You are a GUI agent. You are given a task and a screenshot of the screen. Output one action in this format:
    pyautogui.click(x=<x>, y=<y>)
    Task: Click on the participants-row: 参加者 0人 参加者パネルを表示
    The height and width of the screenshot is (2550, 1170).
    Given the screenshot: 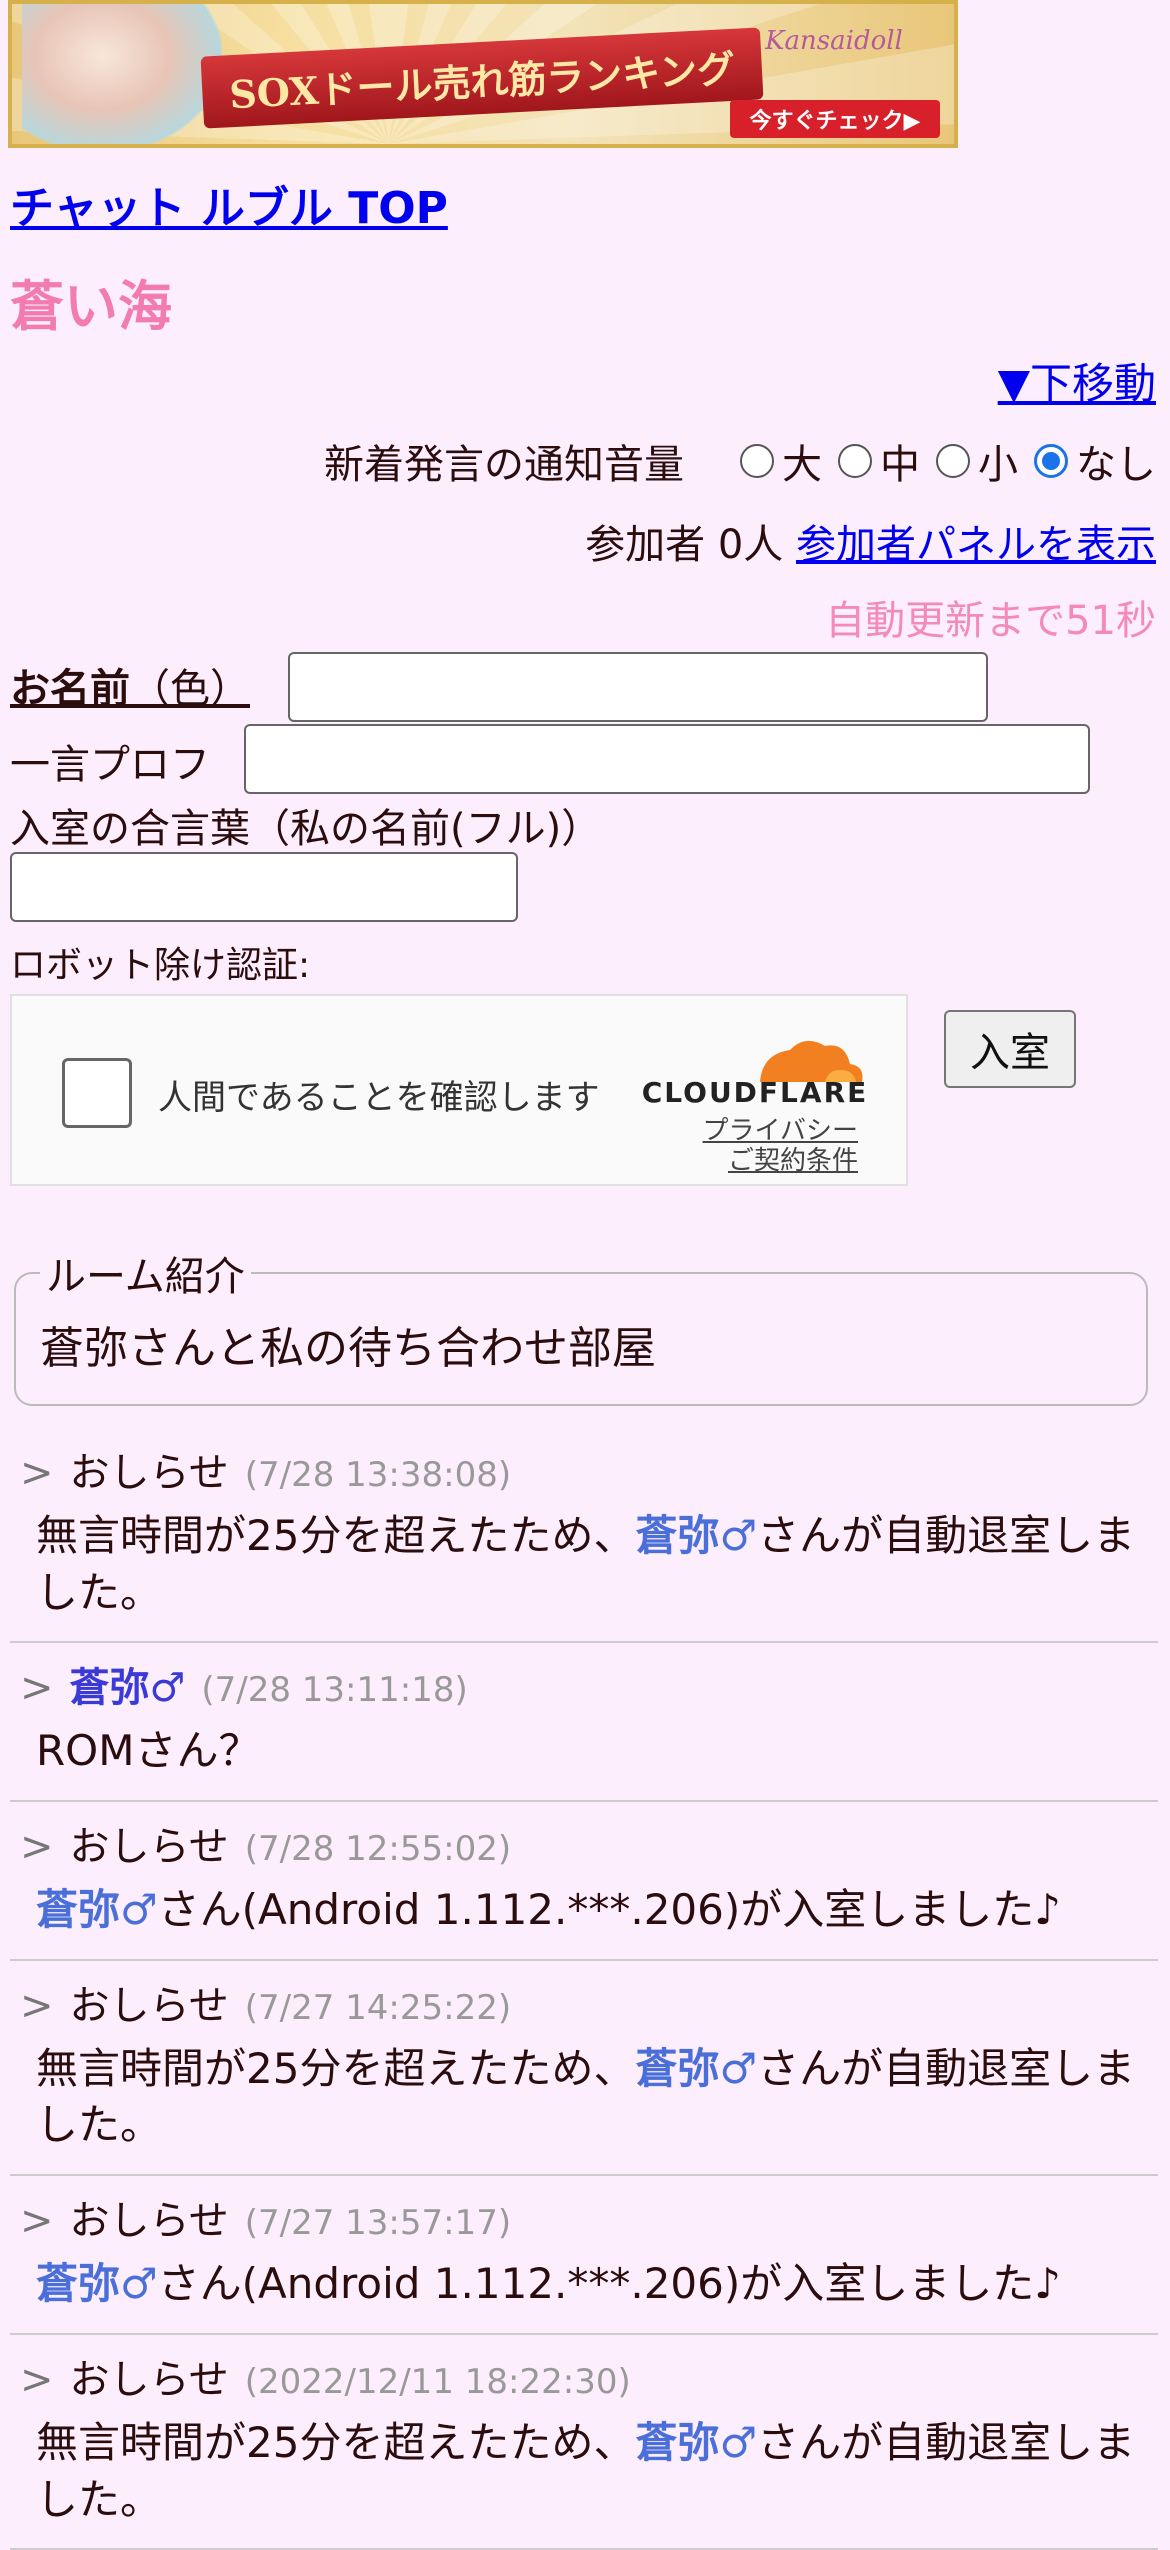 What is the action you would take?
    pyautogui.click(x=870, y=541)
    